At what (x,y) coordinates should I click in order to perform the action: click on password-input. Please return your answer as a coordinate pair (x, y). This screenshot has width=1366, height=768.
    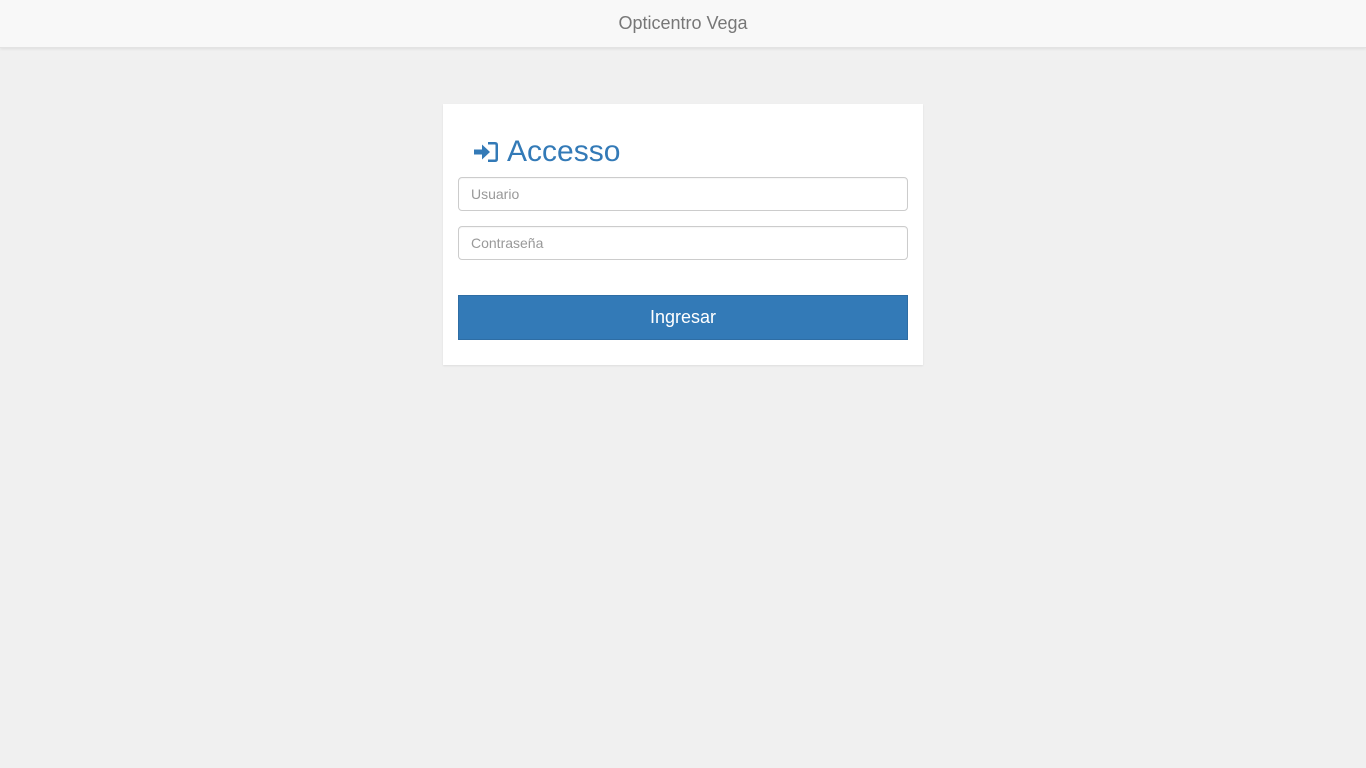
    Looking at the image, I should click on (683, 243).